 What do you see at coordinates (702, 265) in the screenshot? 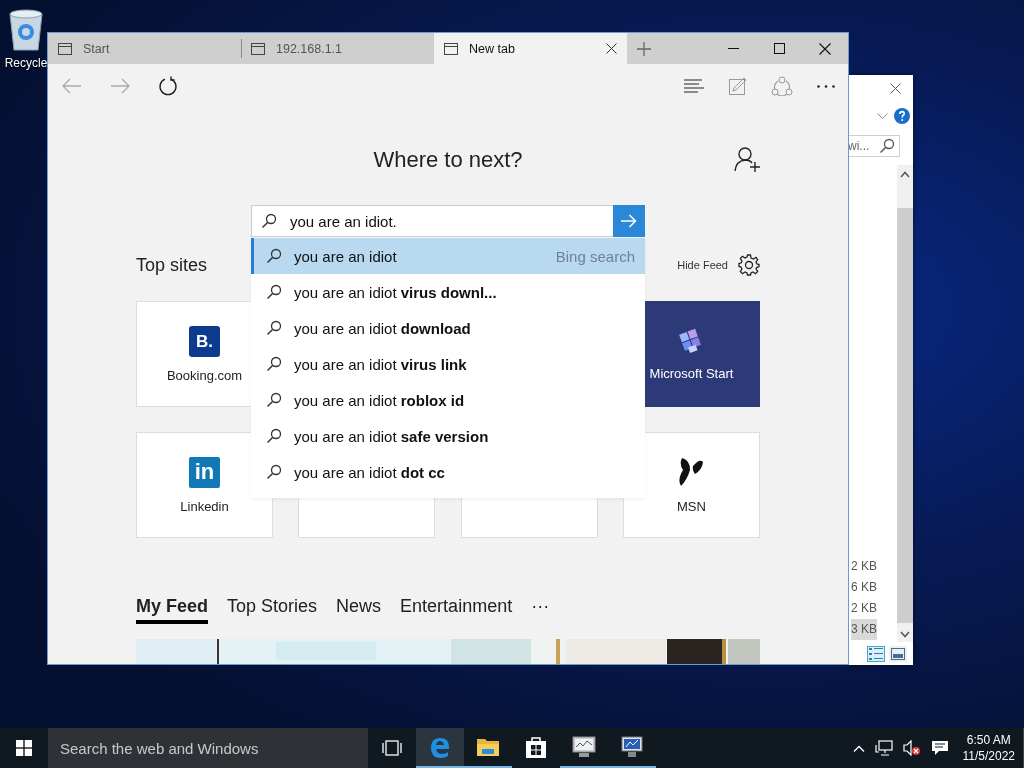
I see `hide-feed-link: Hide Feed` at bounding box center [702, 265].